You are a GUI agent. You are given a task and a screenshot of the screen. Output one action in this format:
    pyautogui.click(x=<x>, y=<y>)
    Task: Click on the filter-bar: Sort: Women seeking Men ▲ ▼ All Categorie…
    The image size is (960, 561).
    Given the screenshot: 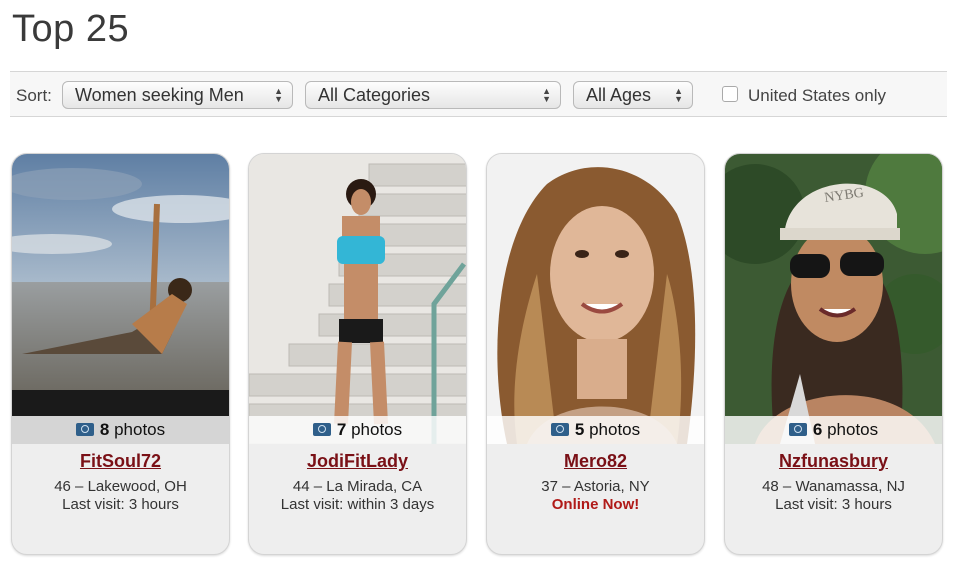 What is the action you would take?
    pyautogui.click(x=478, y=94)
    